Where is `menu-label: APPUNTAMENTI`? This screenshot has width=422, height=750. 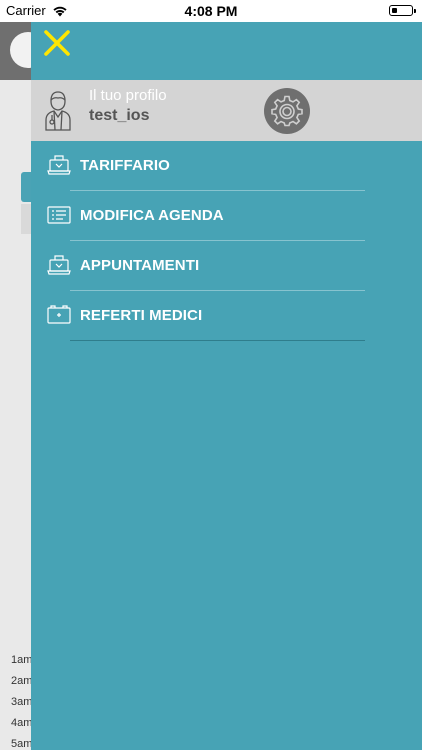
menu-label: APPUNTAMENTI is located at coordinates (140, 265).